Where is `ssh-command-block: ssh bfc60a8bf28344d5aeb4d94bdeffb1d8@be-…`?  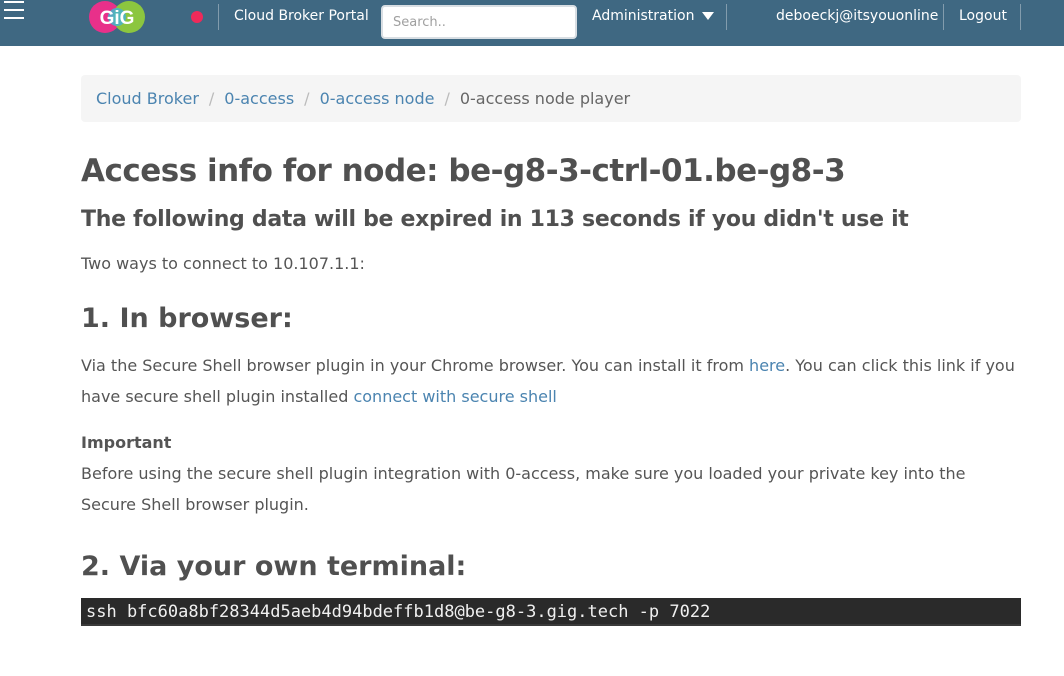 ssh-command-block: ssh bfc60a8bf28344d5aeb4d94bdeffb1d8@be-… is located at coordinates (551, 612).